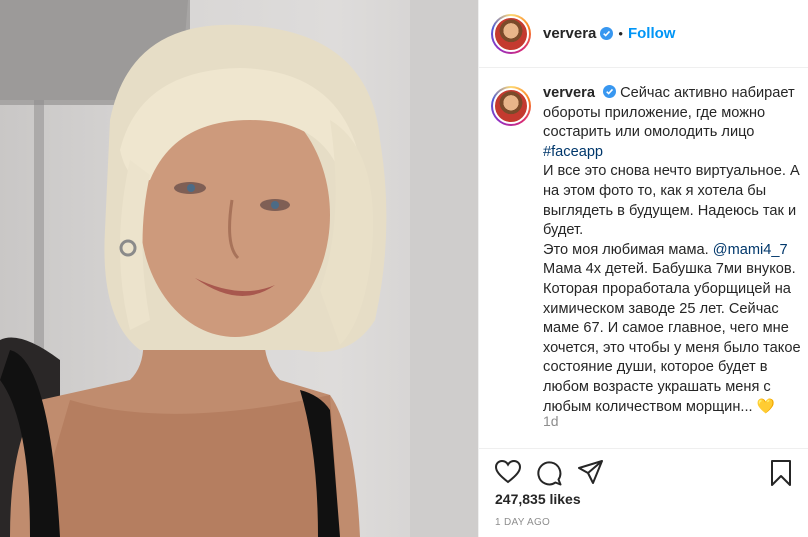 The image size is (808, 537). What do you see at coordinates (652, 33) in the screenshot?
I see `follow-button: Follow` at bounding box center [652, 33].